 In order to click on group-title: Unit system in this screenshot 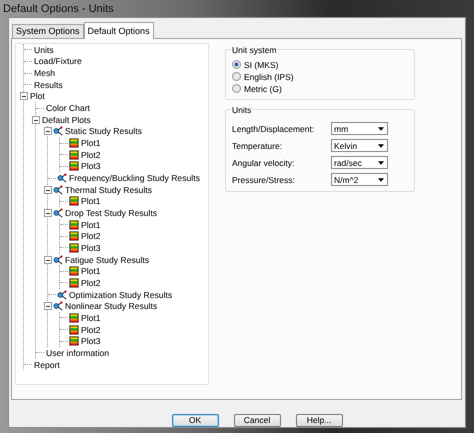, I will do `click(254, 50)`.